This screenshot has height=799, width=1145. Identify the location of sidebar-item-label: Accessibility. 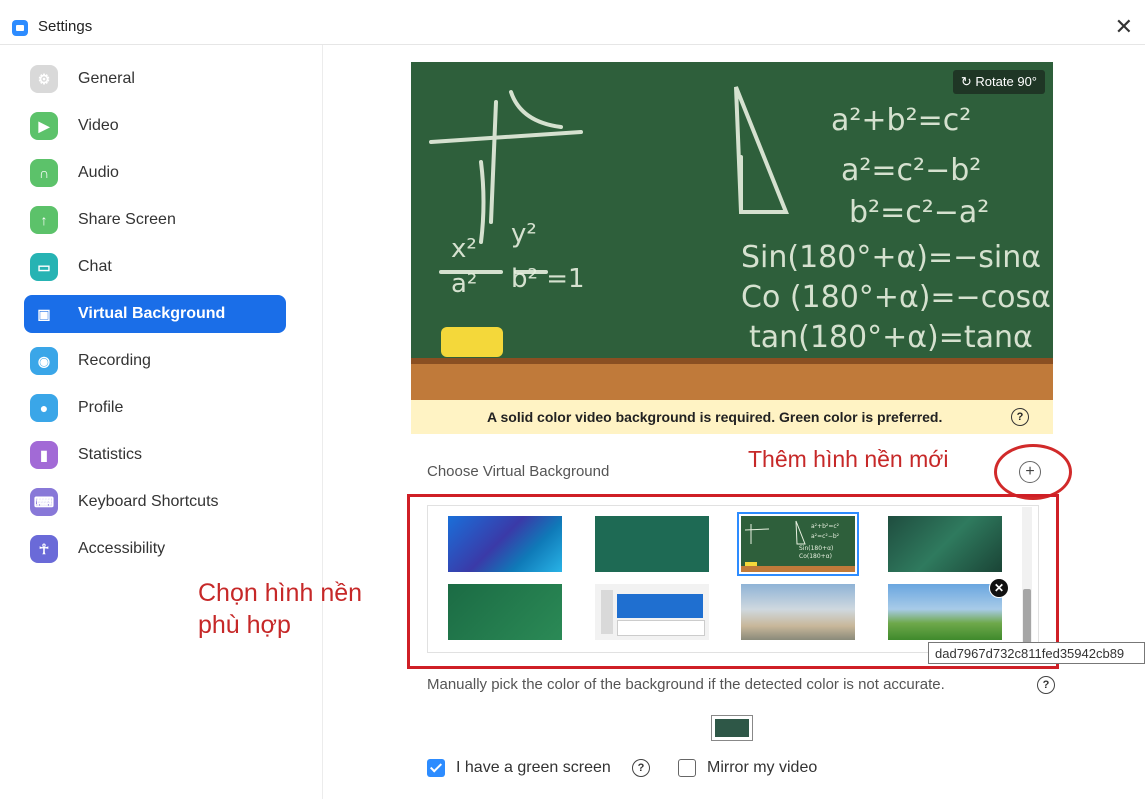
(122, 548).